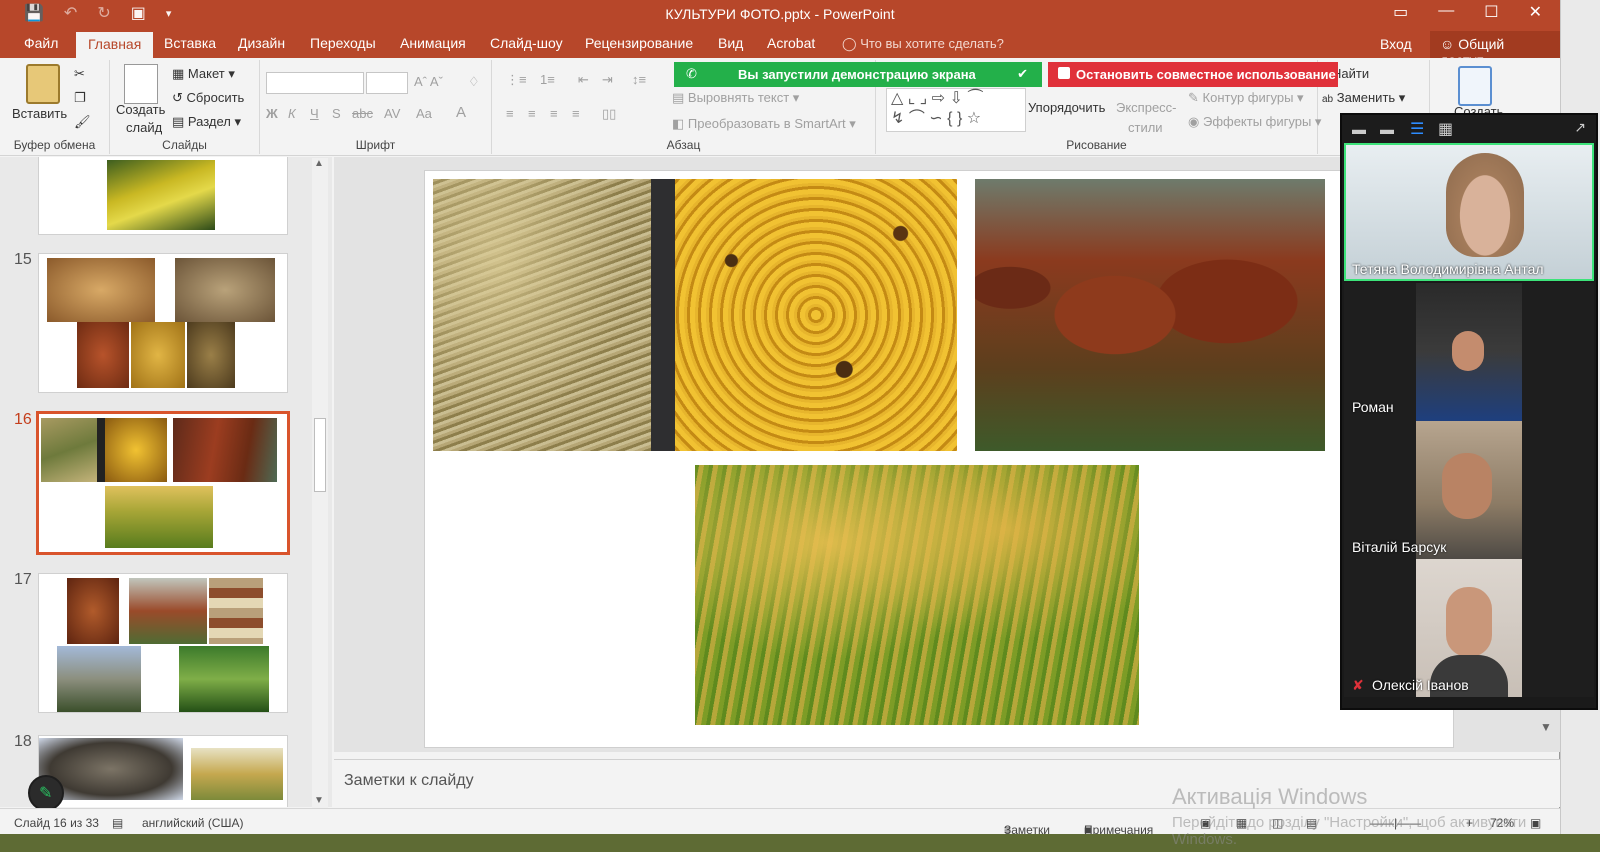  I want to click on grow-font-icon: Aˆ Aˇ, so click(428, 81).